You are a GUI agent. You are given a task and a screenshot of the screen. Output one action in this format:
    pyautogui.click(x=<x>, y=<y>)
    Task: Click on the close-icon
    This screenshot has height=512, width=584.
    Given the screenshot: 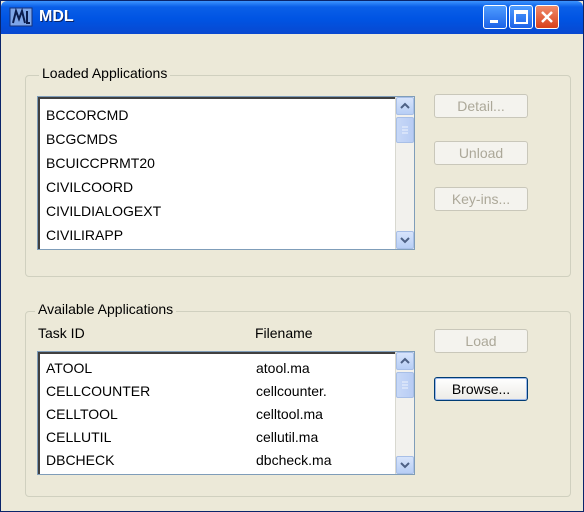 What is the action you would take?
    pyautogui.click(x=547, y=17)
    